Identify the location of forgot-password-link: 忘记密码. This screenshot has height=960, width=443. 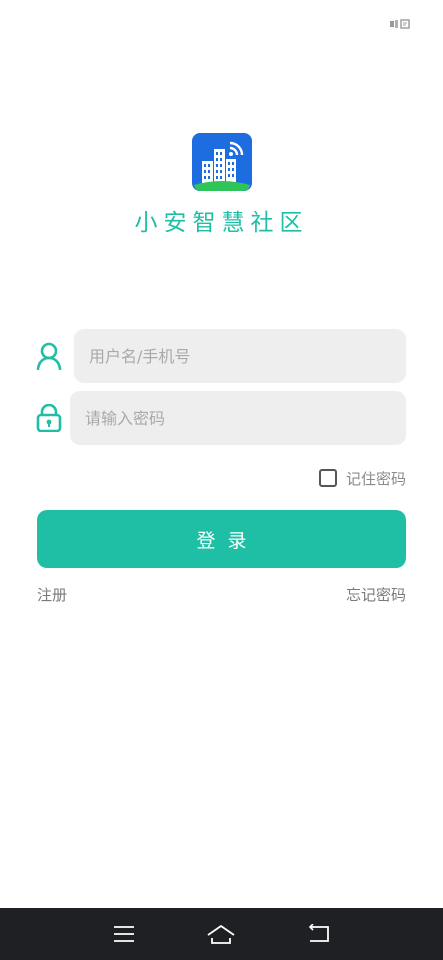
(376, 594).